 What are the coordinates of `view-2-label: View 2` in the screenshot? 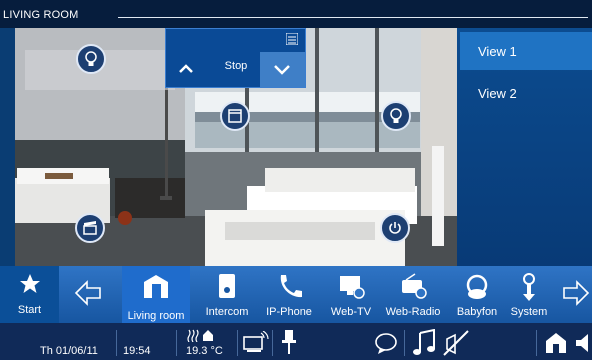 It's located at (497, 93).